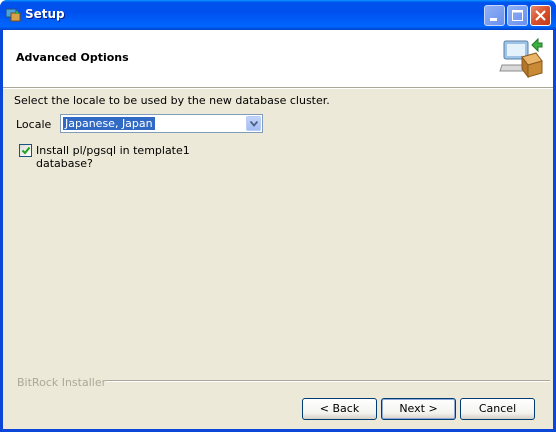 Image resolution: width=556 pixels, height=432 pixels. What do you see at coordinates (72, 57) in the screenshot?
I see `page-title: Advanced Options` at bounding box center [72, 57].